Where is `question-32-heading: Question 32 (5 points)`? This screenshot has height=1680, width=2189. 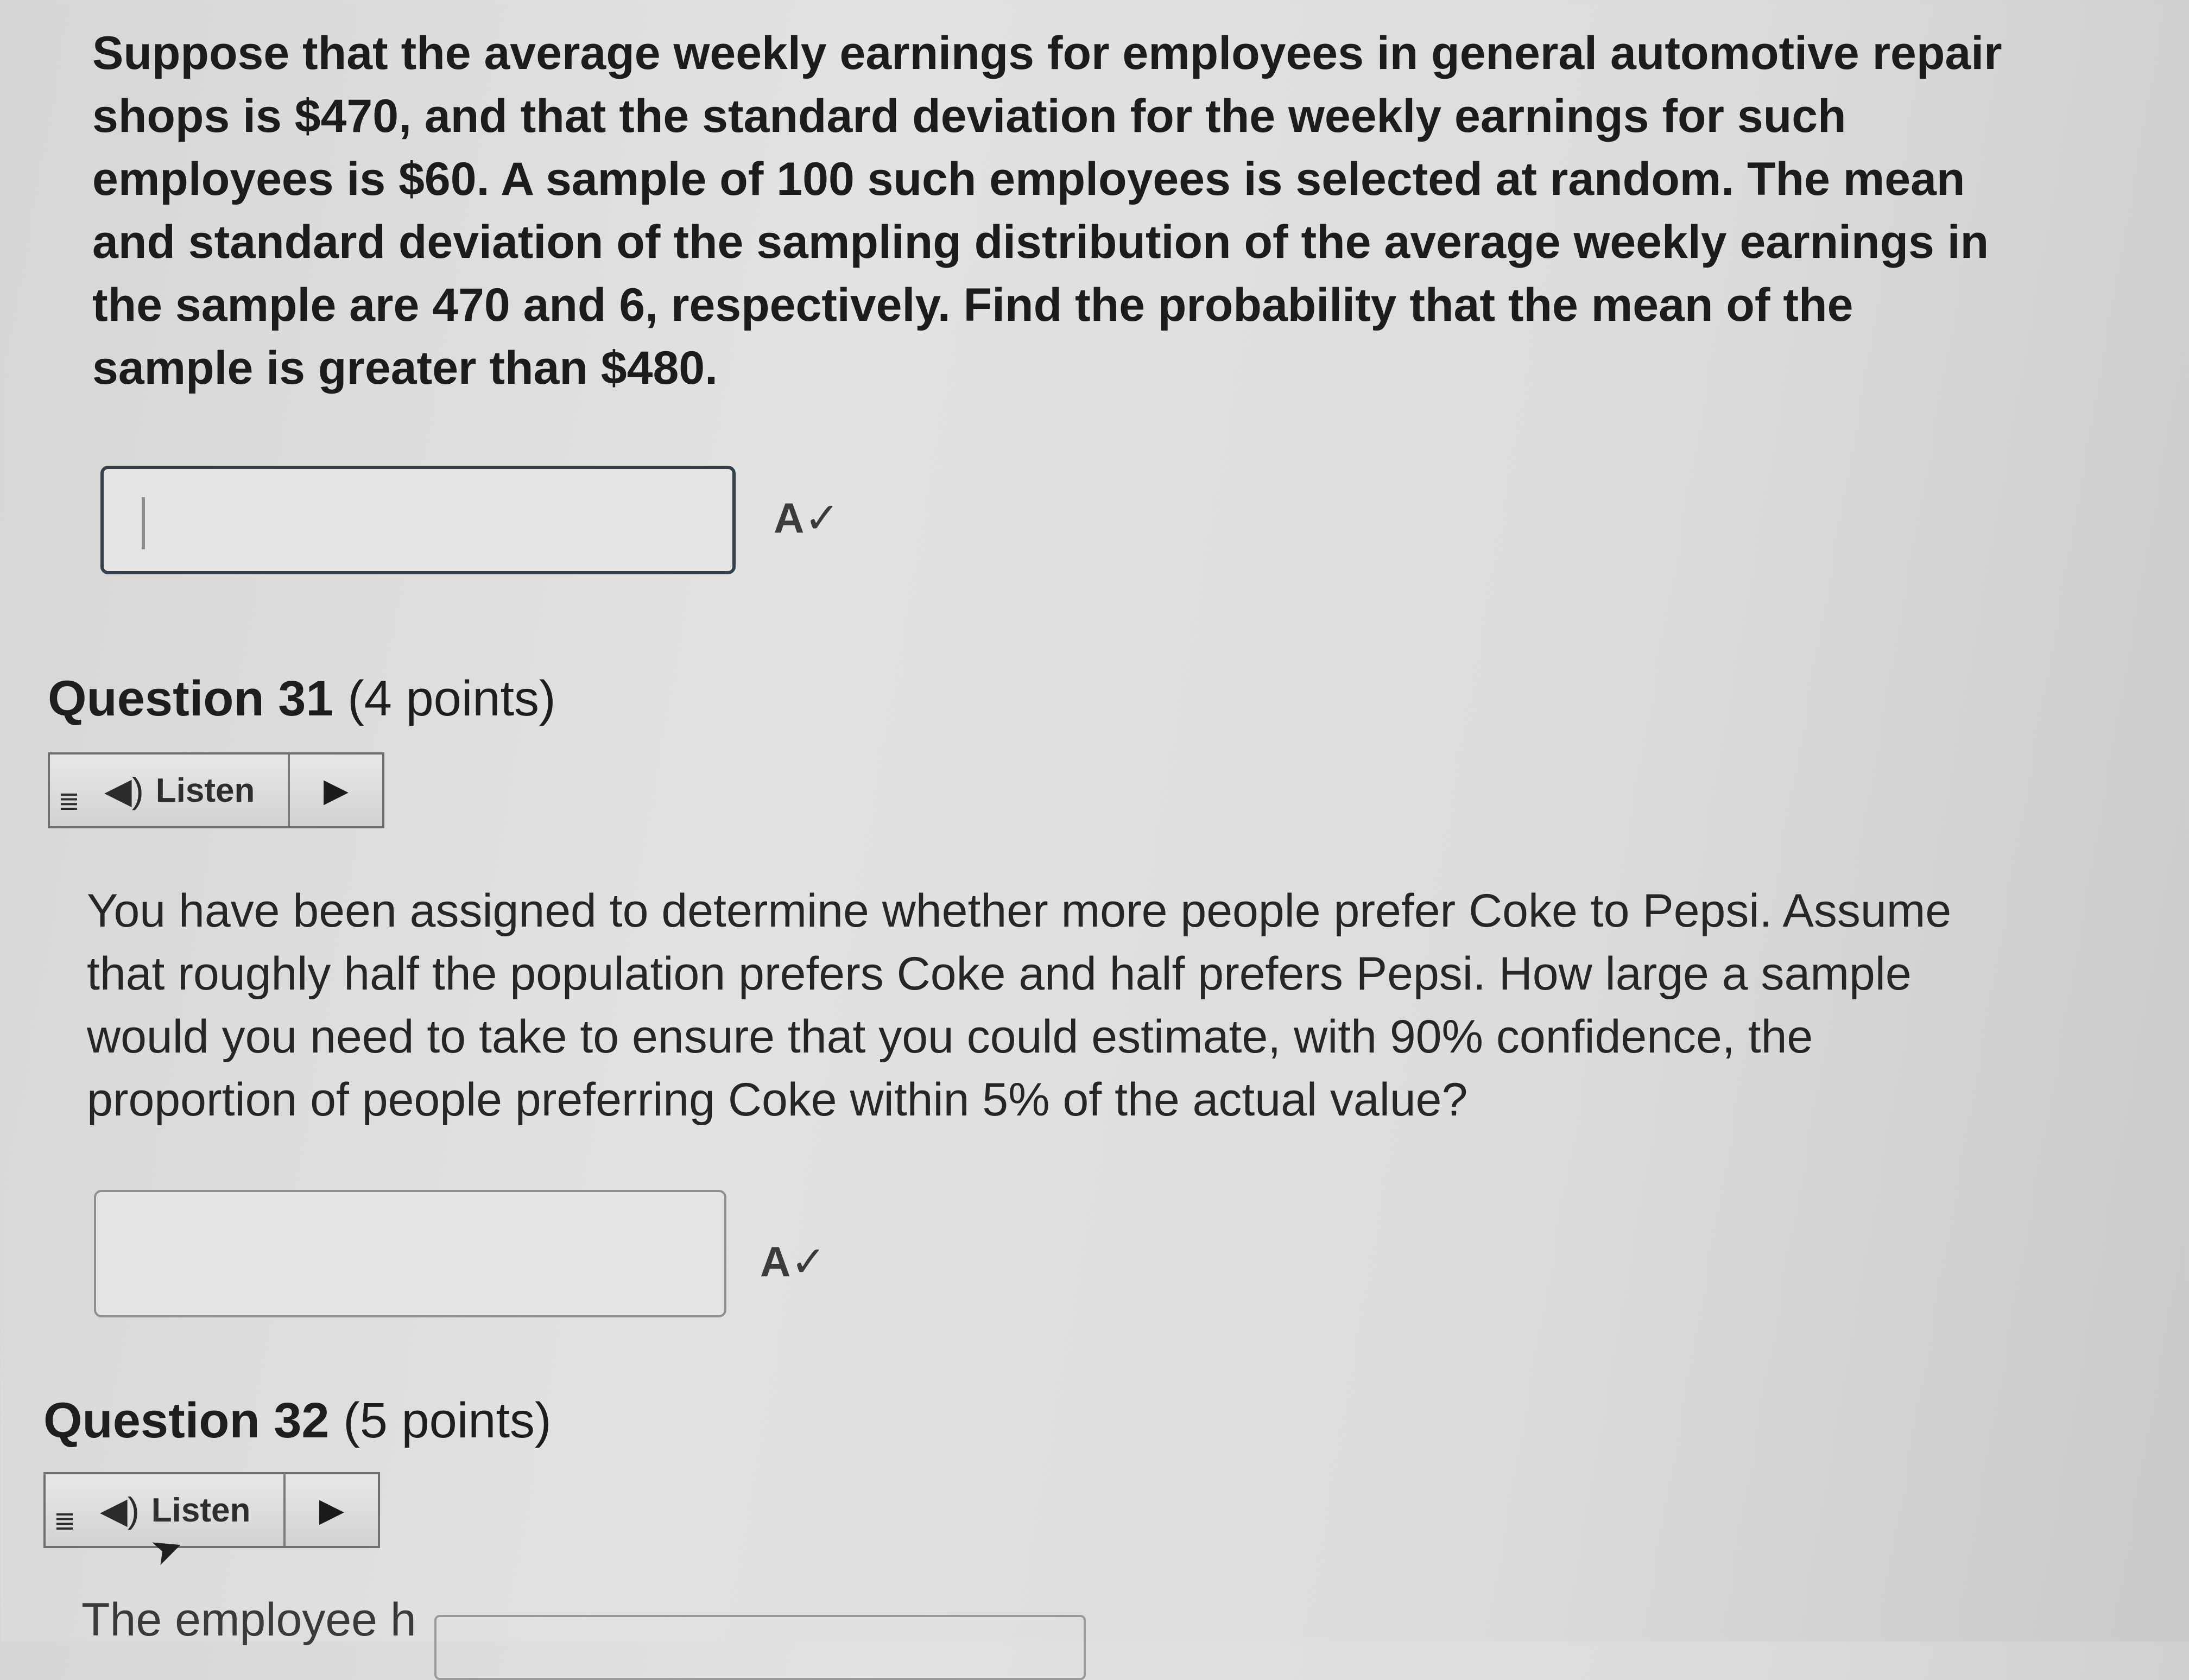
question-32-heading: Question 32 (5 points) is located at coordinates (297, 1420).